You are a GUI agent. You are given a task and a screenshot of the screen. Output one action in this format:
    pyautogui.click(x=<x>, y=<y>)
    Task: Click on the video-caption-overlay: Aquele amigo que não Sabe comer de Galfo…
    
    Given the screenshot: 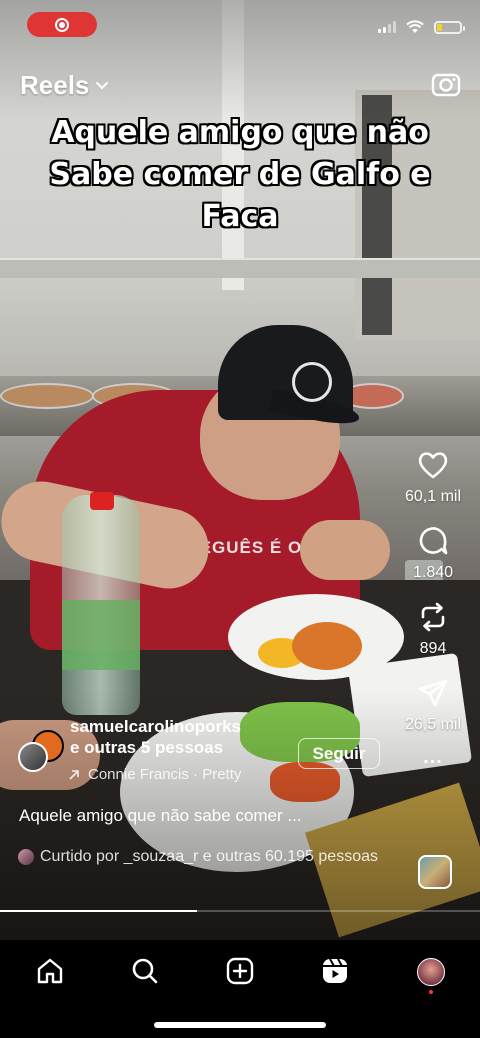 What is the action you would take?
    pyautogui.click(x=240, y=175)
    